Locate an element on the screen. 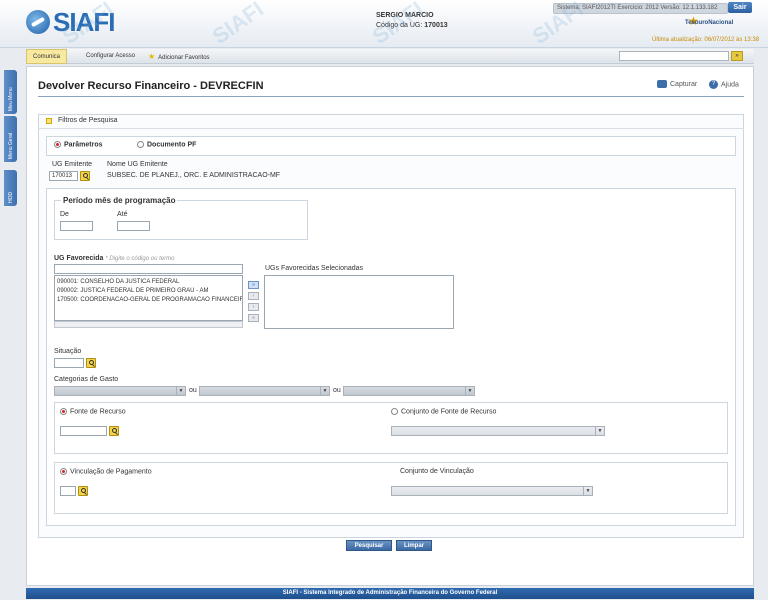 The height and width of the screenshot is (600, 768). page-title: Devolver Recurso Financeiro - DEVRECFIN is located at coordinates (151, 86).